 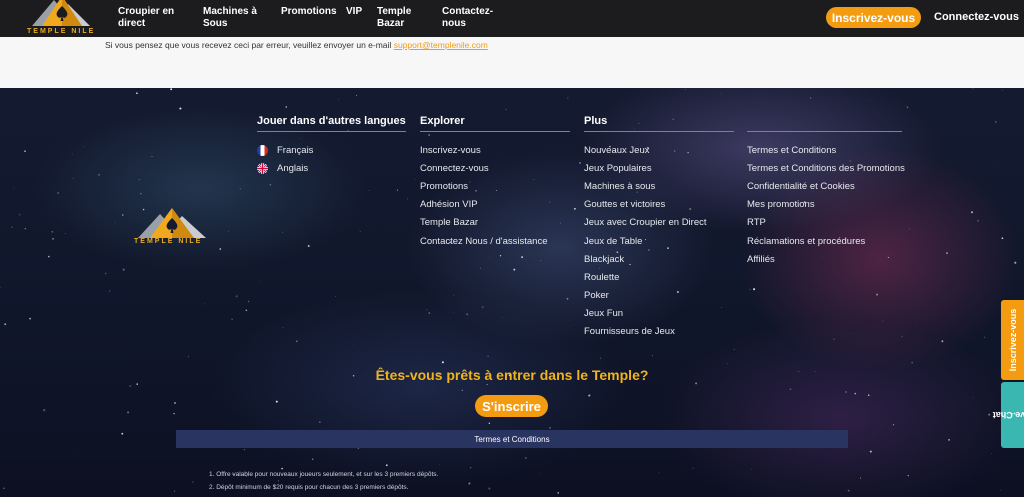 I want to click on footer-link-temple-bazar: Temple Bazar, so click(x=495, y=223).